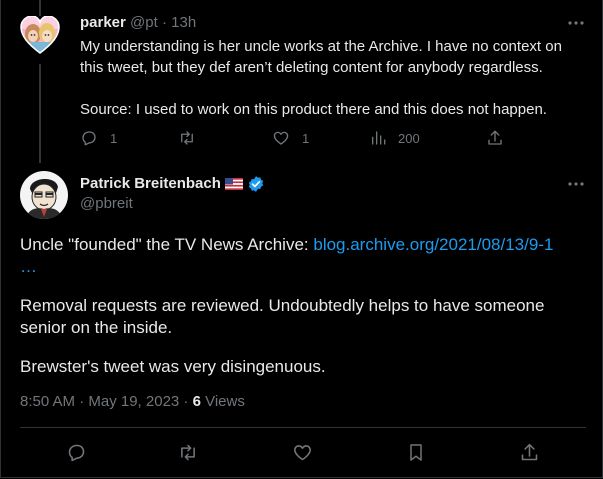  I want to click on reply-display-name: parker, so click(103, 22).